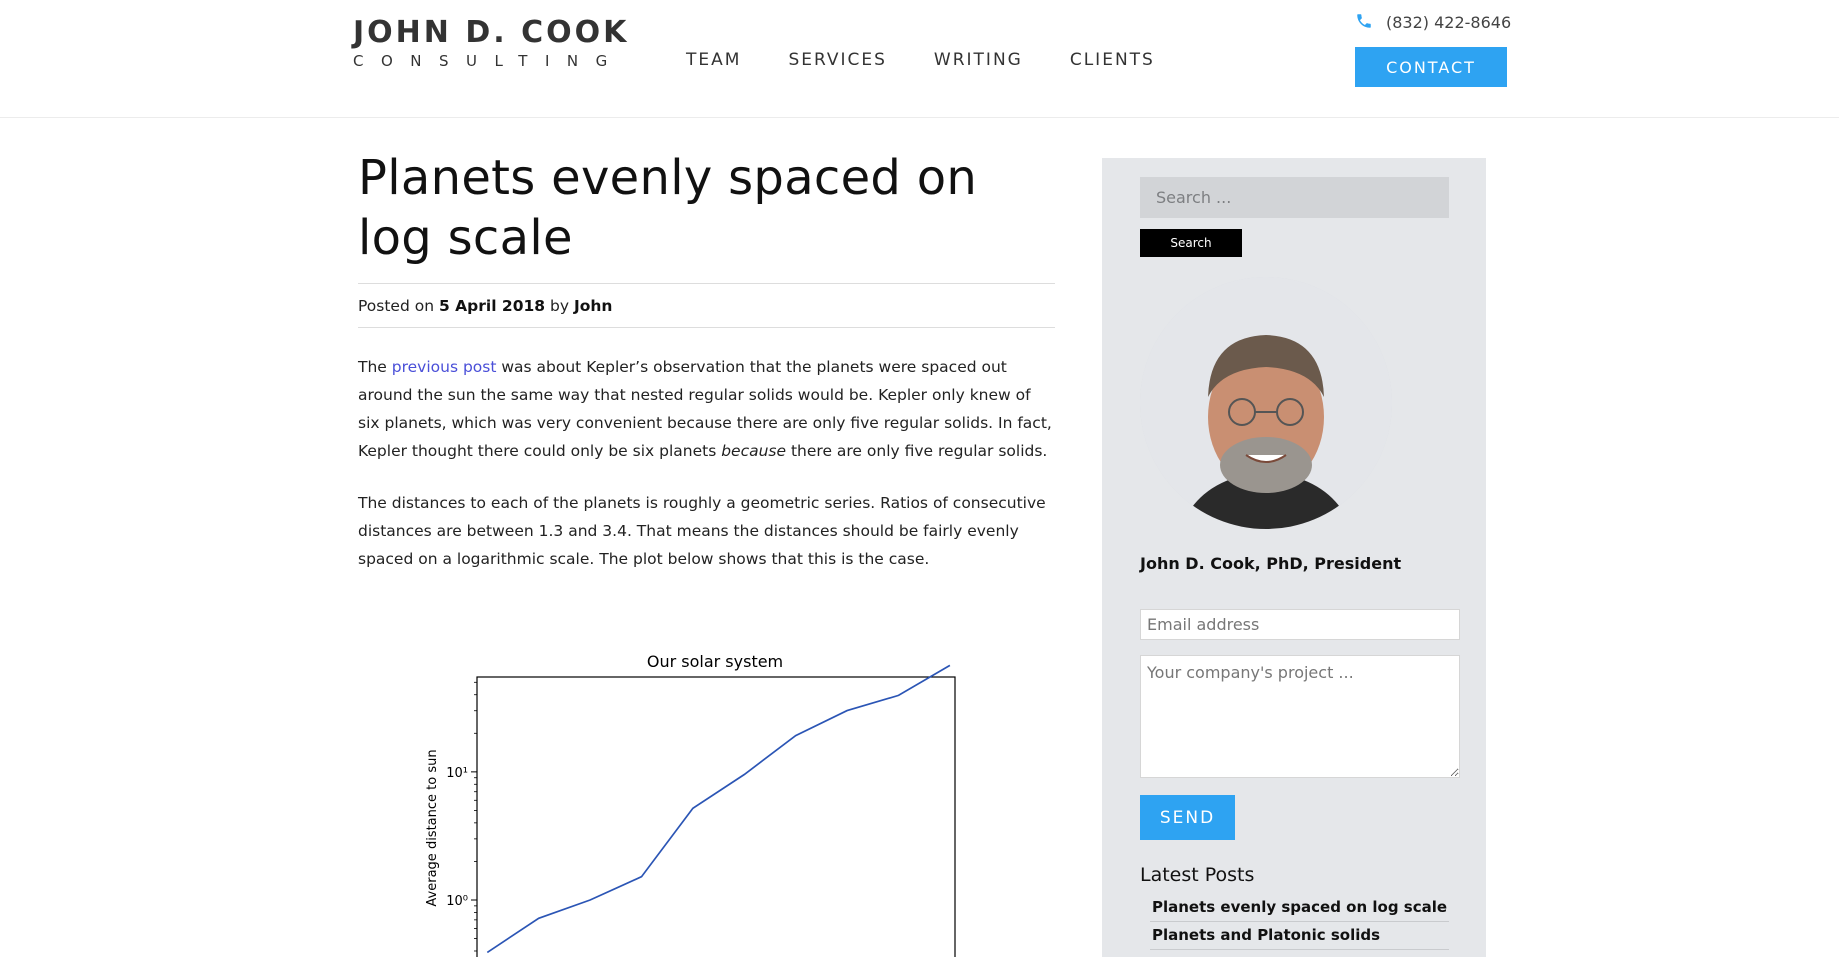 This screenshot has width=1839, height=957. I want to click on search-input, so click(1294, 197).